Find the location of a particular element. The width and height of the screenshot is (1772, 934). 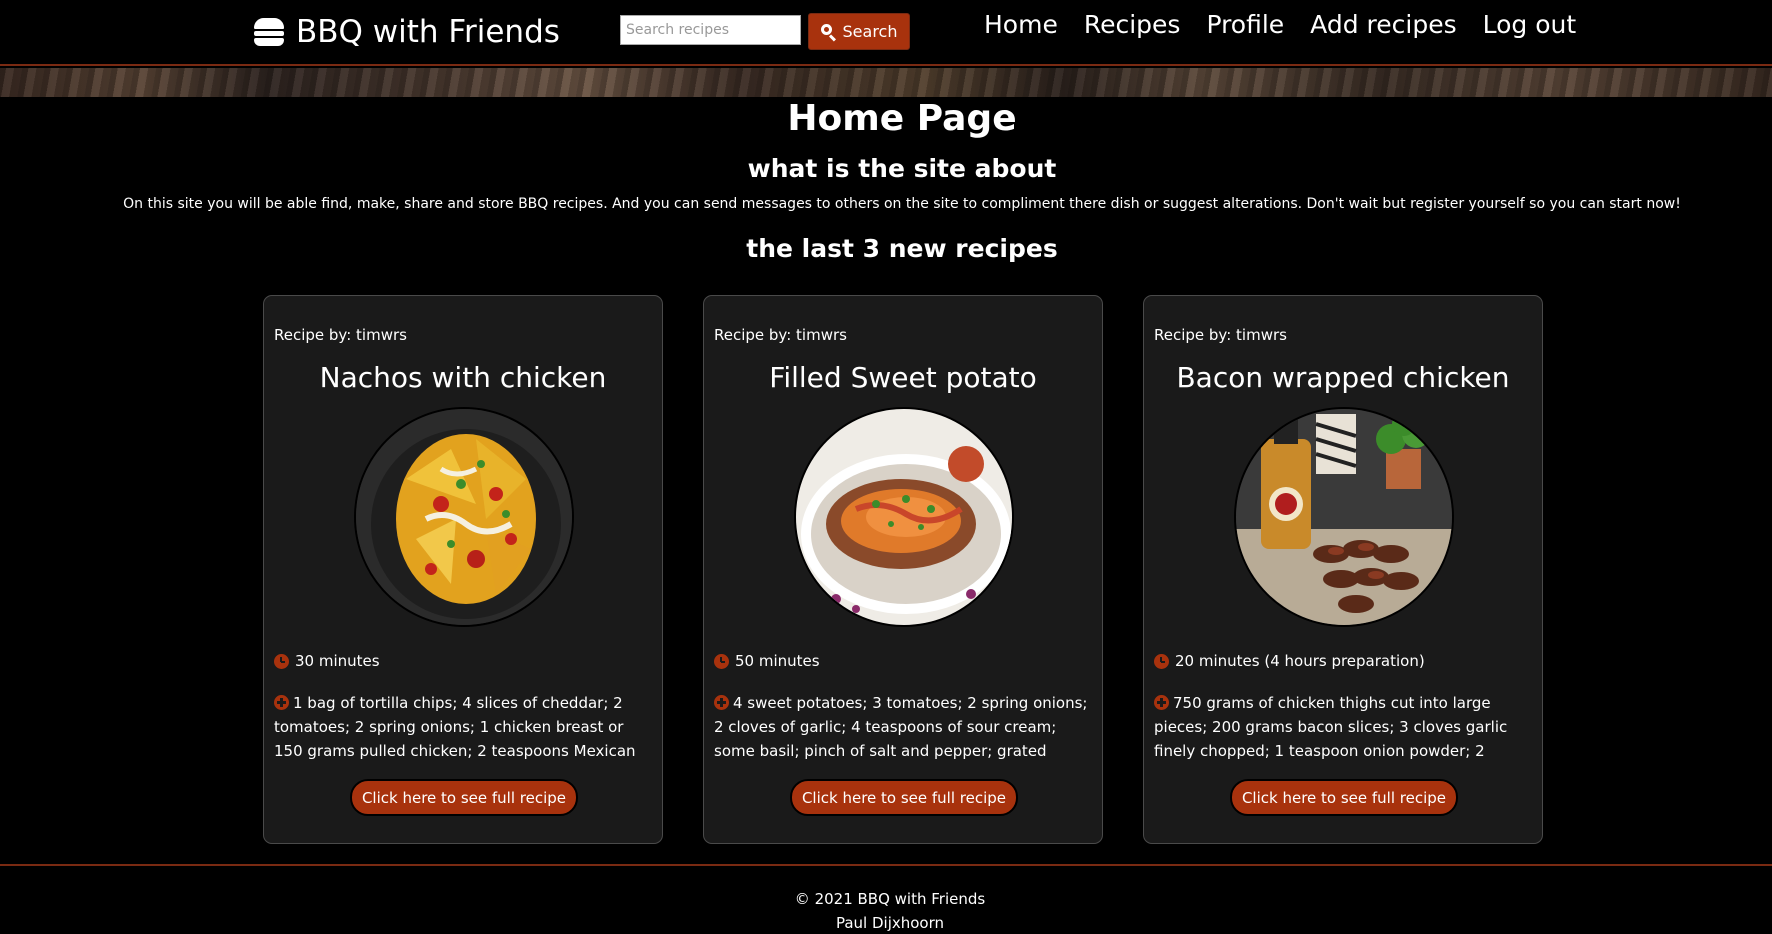

search-input is located at coordinates (710, 30).